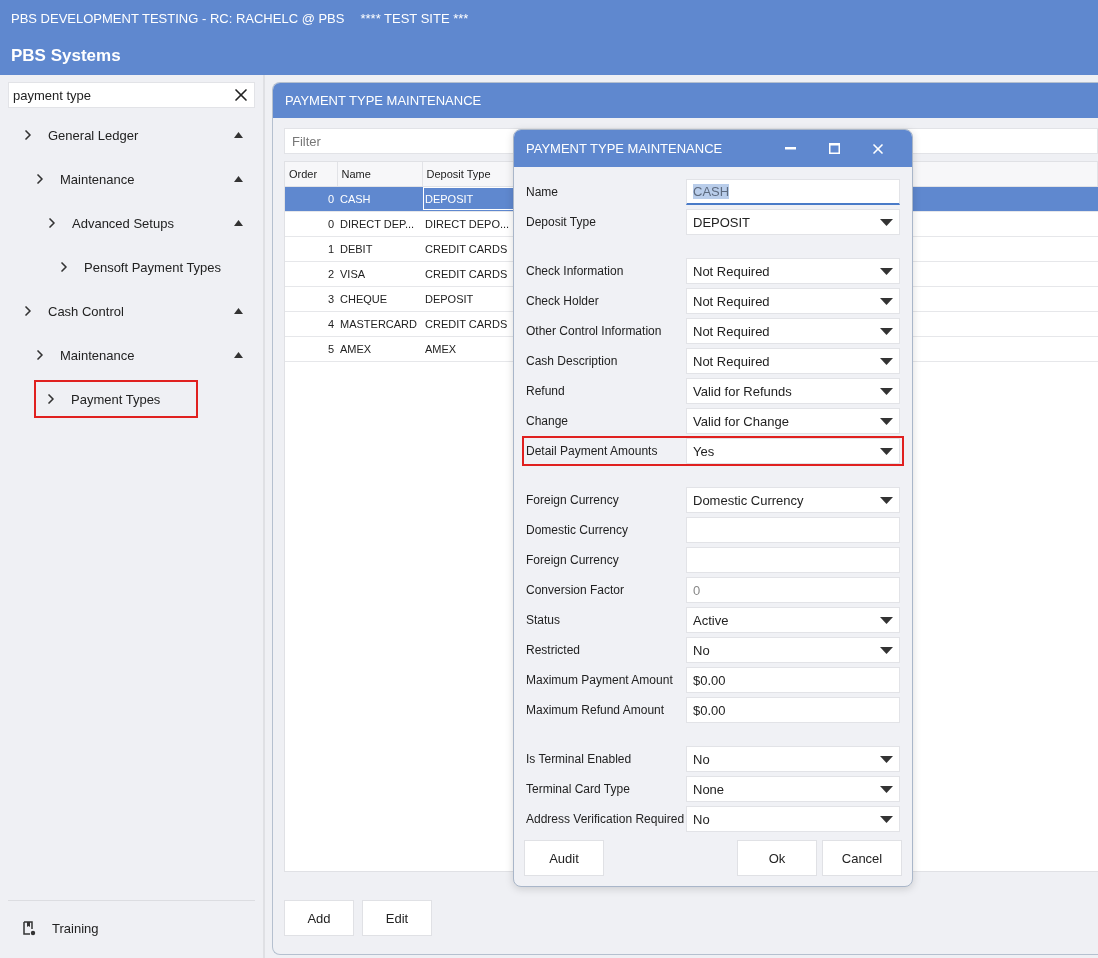  I want to click on readonly-field: 0, so click(793, 590).